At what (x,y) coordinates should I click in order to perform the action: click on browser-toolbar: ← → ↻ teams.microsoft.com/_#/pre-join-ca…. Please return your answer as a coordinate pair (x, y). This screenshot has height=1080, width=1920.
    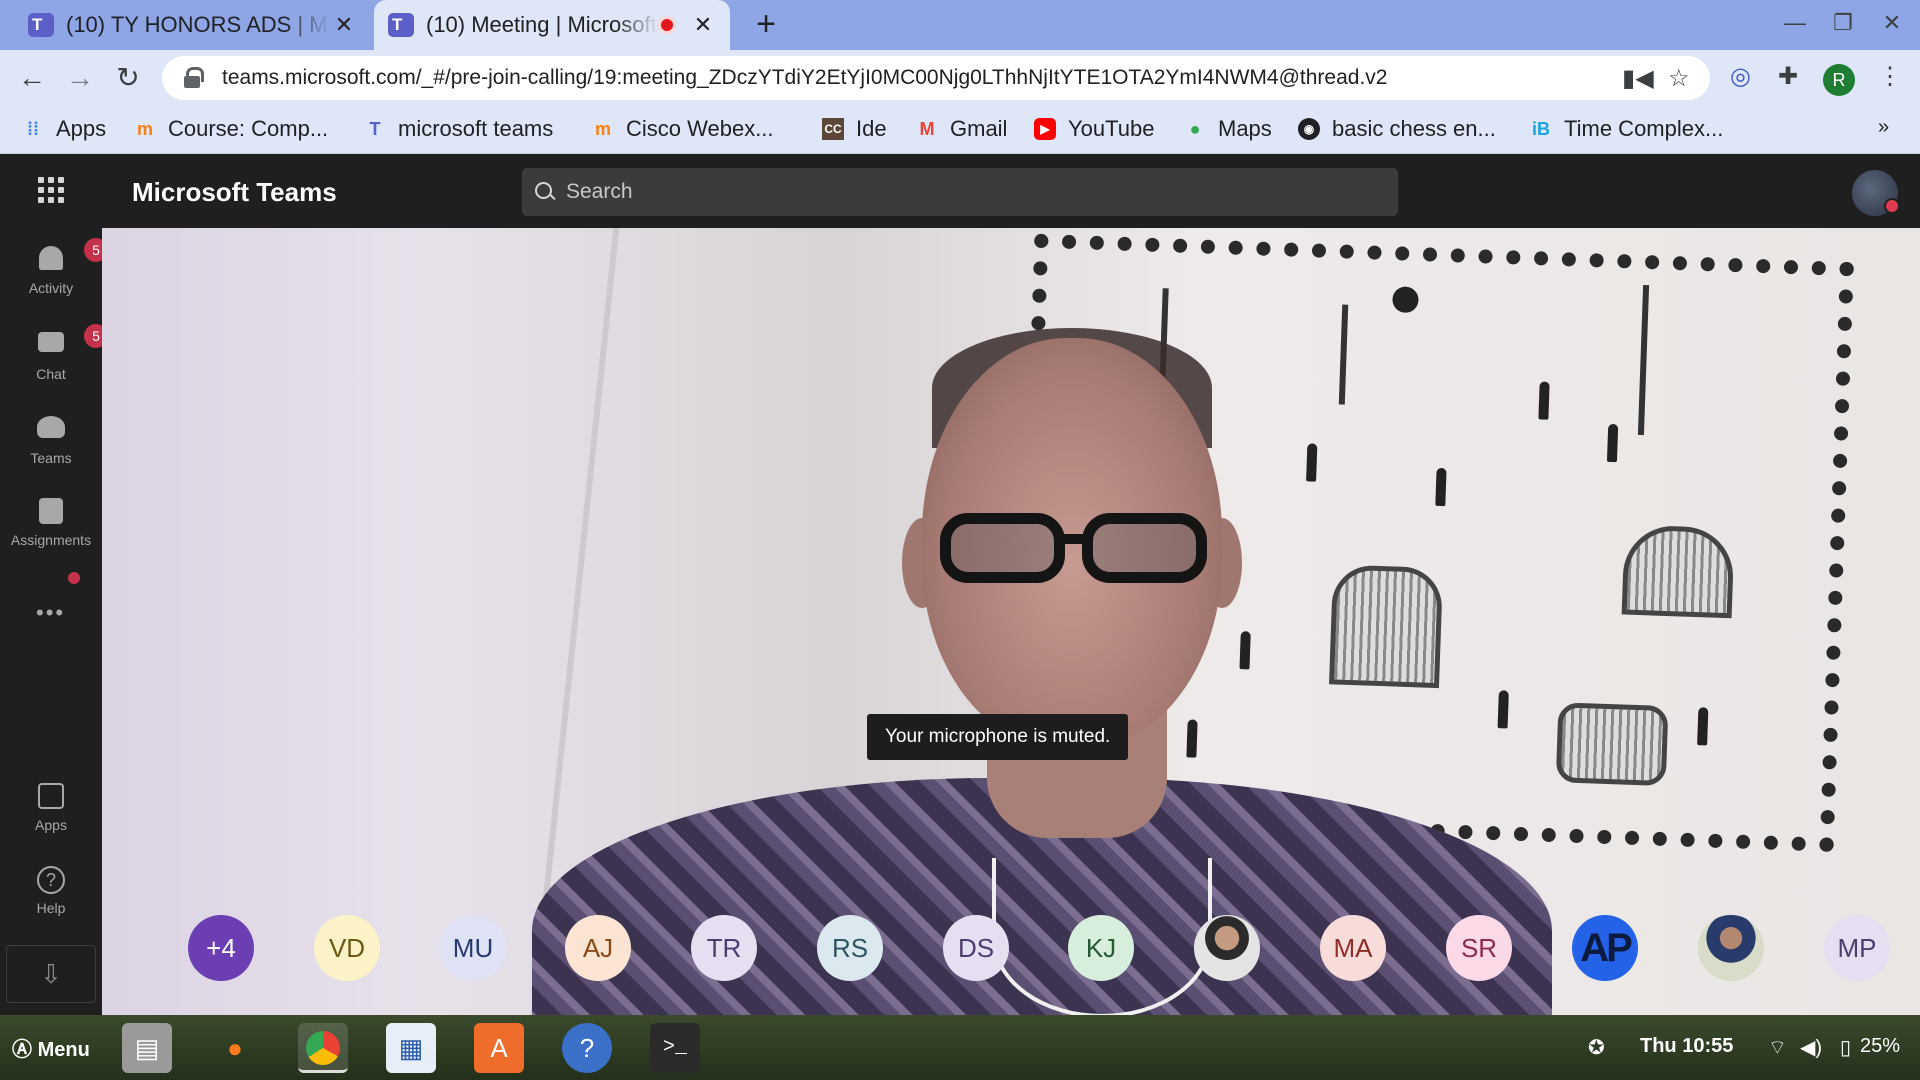
    Looking at the image, I should click on (960, 78).